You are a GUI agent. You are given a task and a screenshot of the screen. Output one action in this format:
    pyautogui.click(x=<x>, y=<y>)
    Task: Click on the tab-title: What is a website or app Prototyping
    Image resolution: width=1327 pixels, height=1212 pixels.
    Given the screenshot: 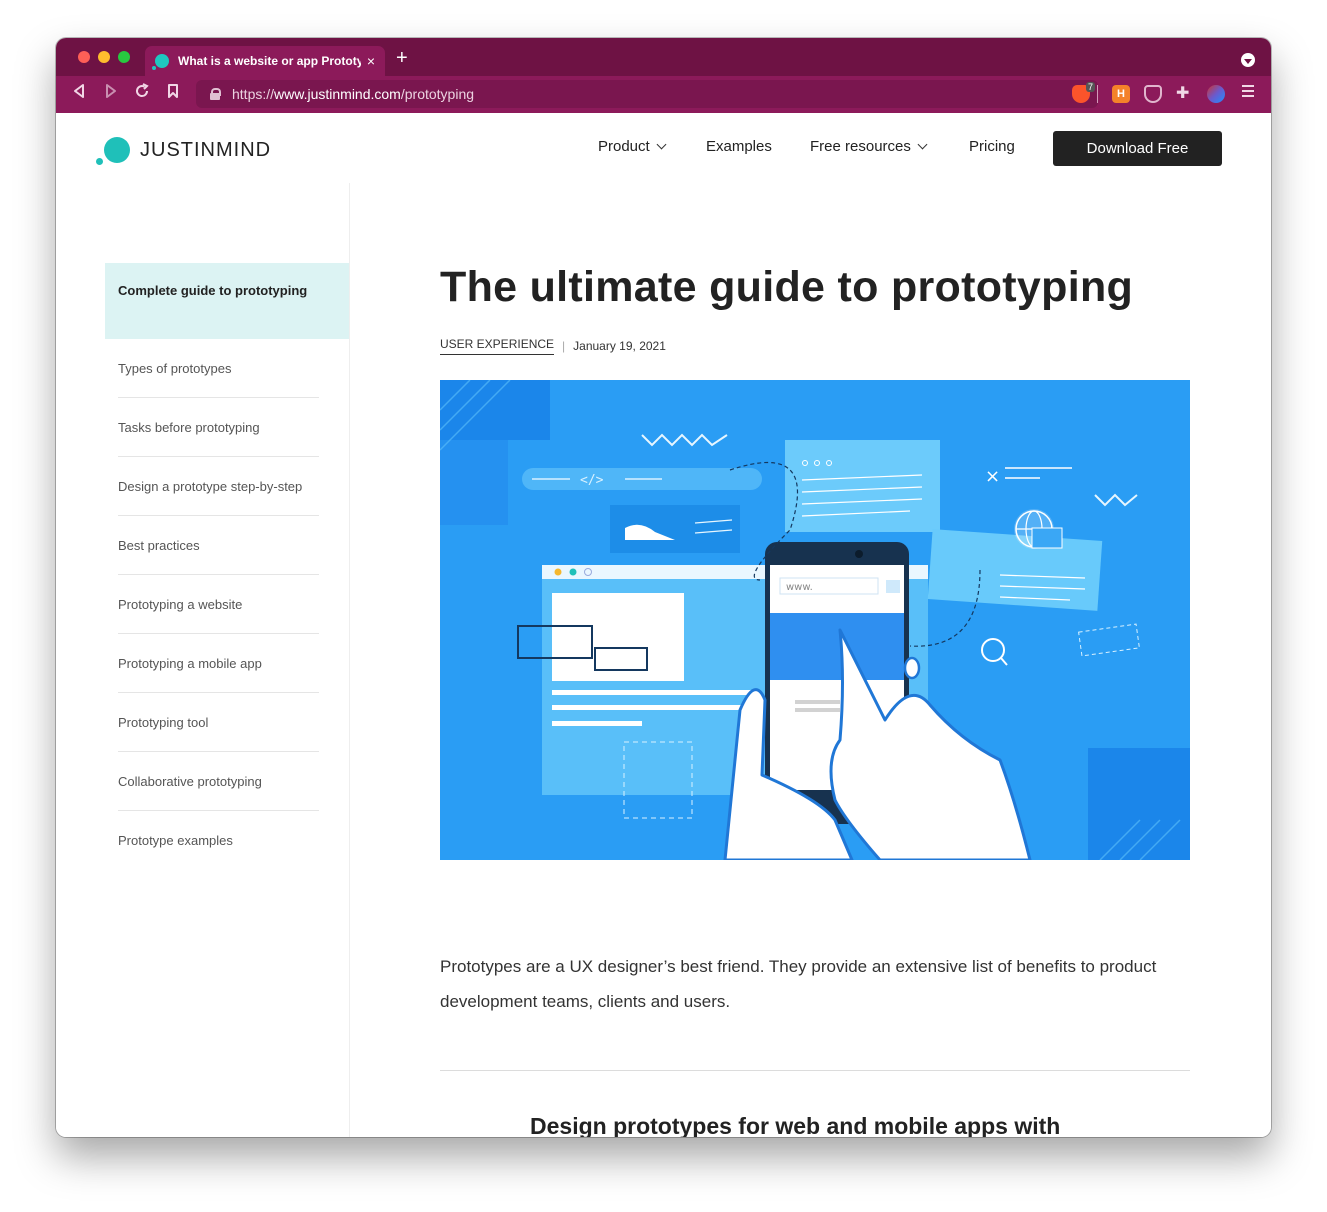 What is the action you would take?
    pyautogui.click(x=269, y=61)
    